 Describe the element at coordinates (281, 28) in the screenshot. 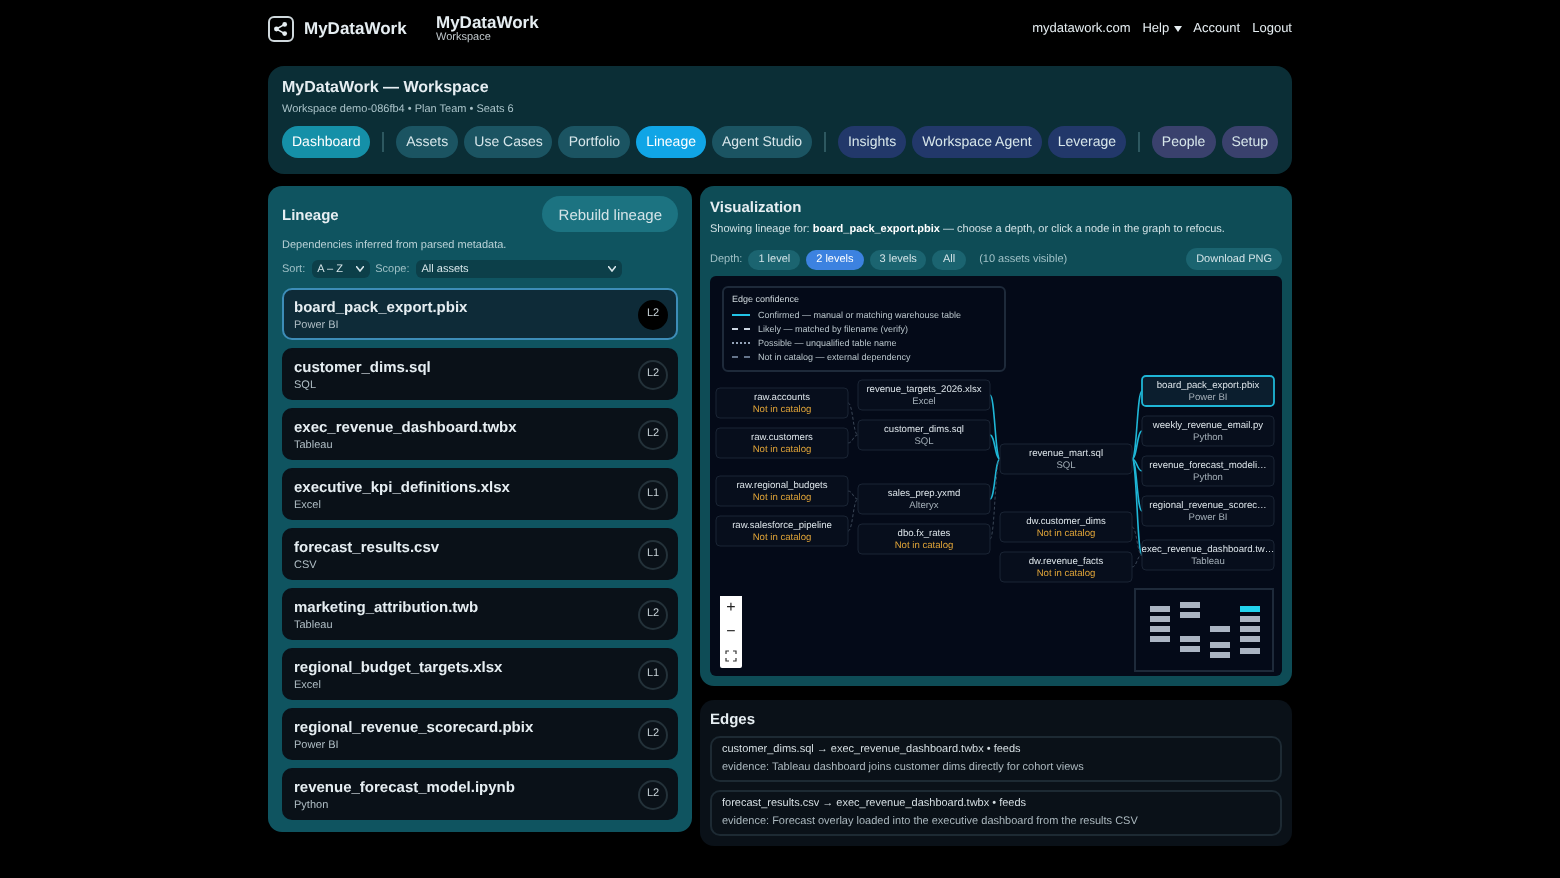

I see `share-nodes-icon` at that location.